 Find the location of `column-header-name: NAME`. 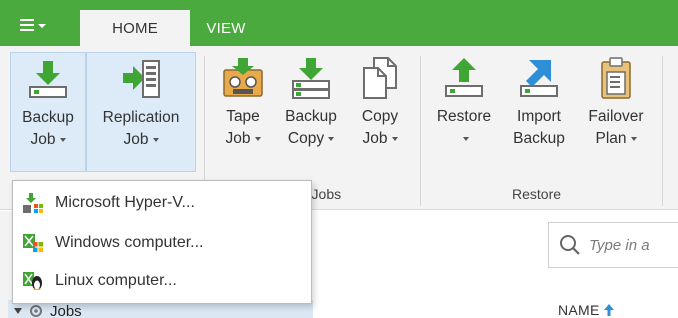

column-header-name: NAME is located at coordinates (586, 310).